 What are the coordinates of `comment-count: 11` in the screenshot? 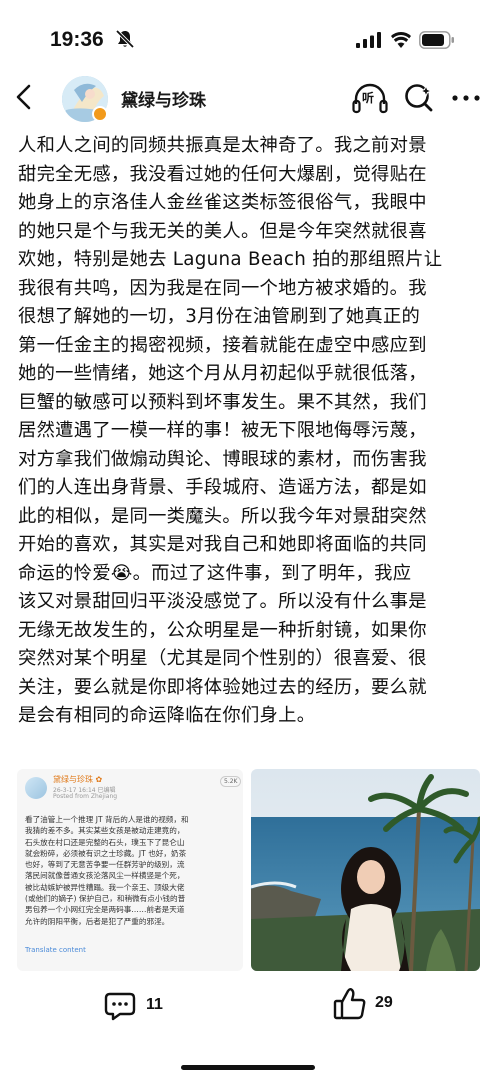 It's located at (154, 1004).